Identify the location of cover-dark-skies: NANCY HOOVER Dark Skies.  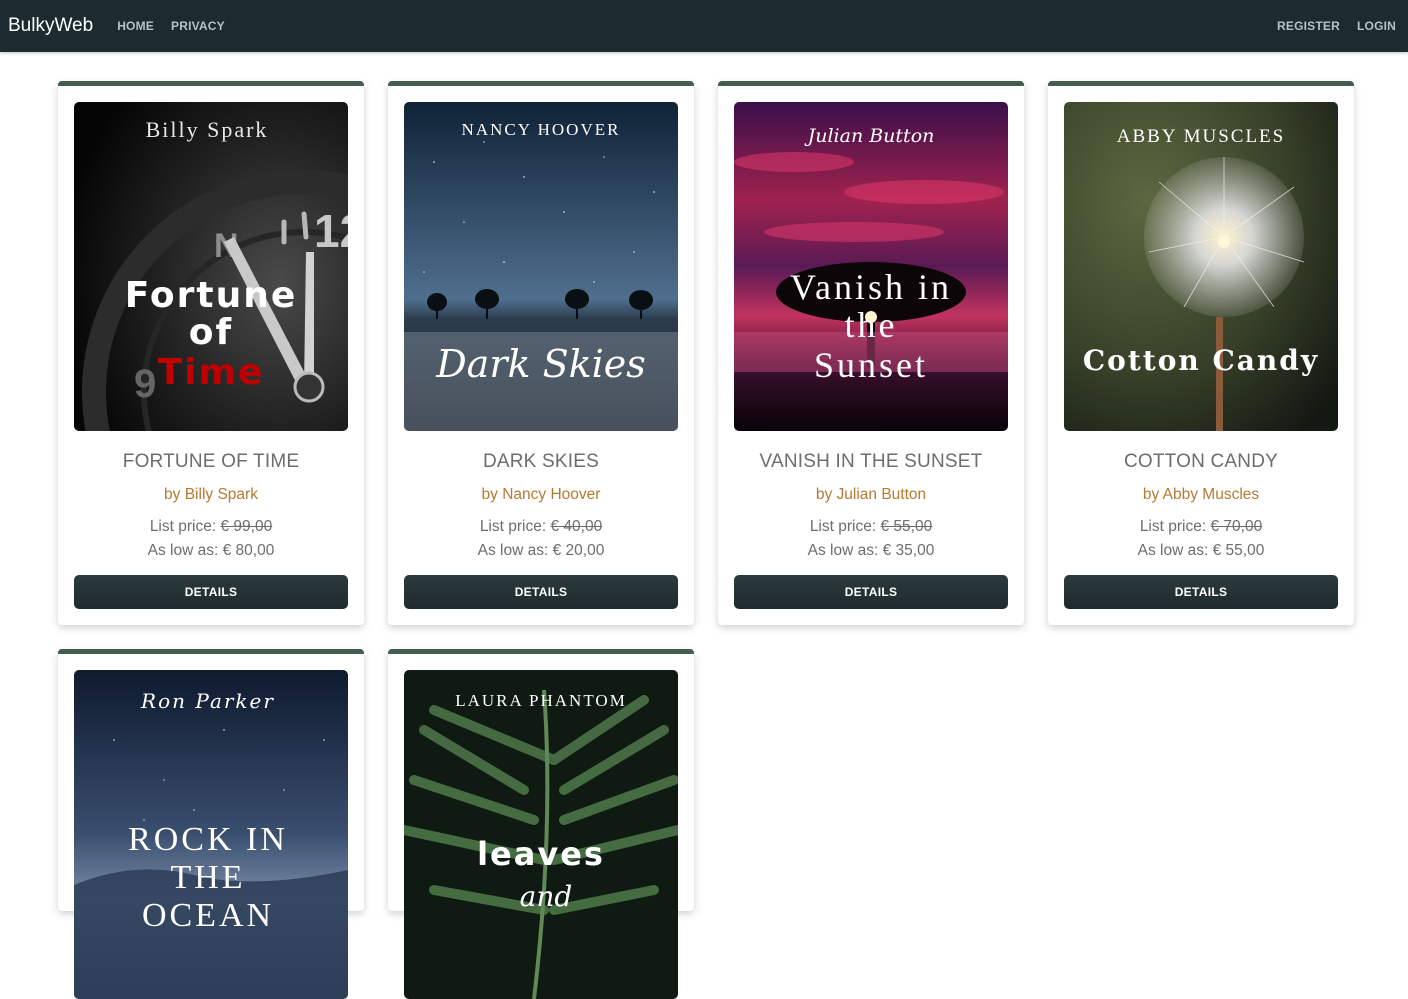
(541, 266).